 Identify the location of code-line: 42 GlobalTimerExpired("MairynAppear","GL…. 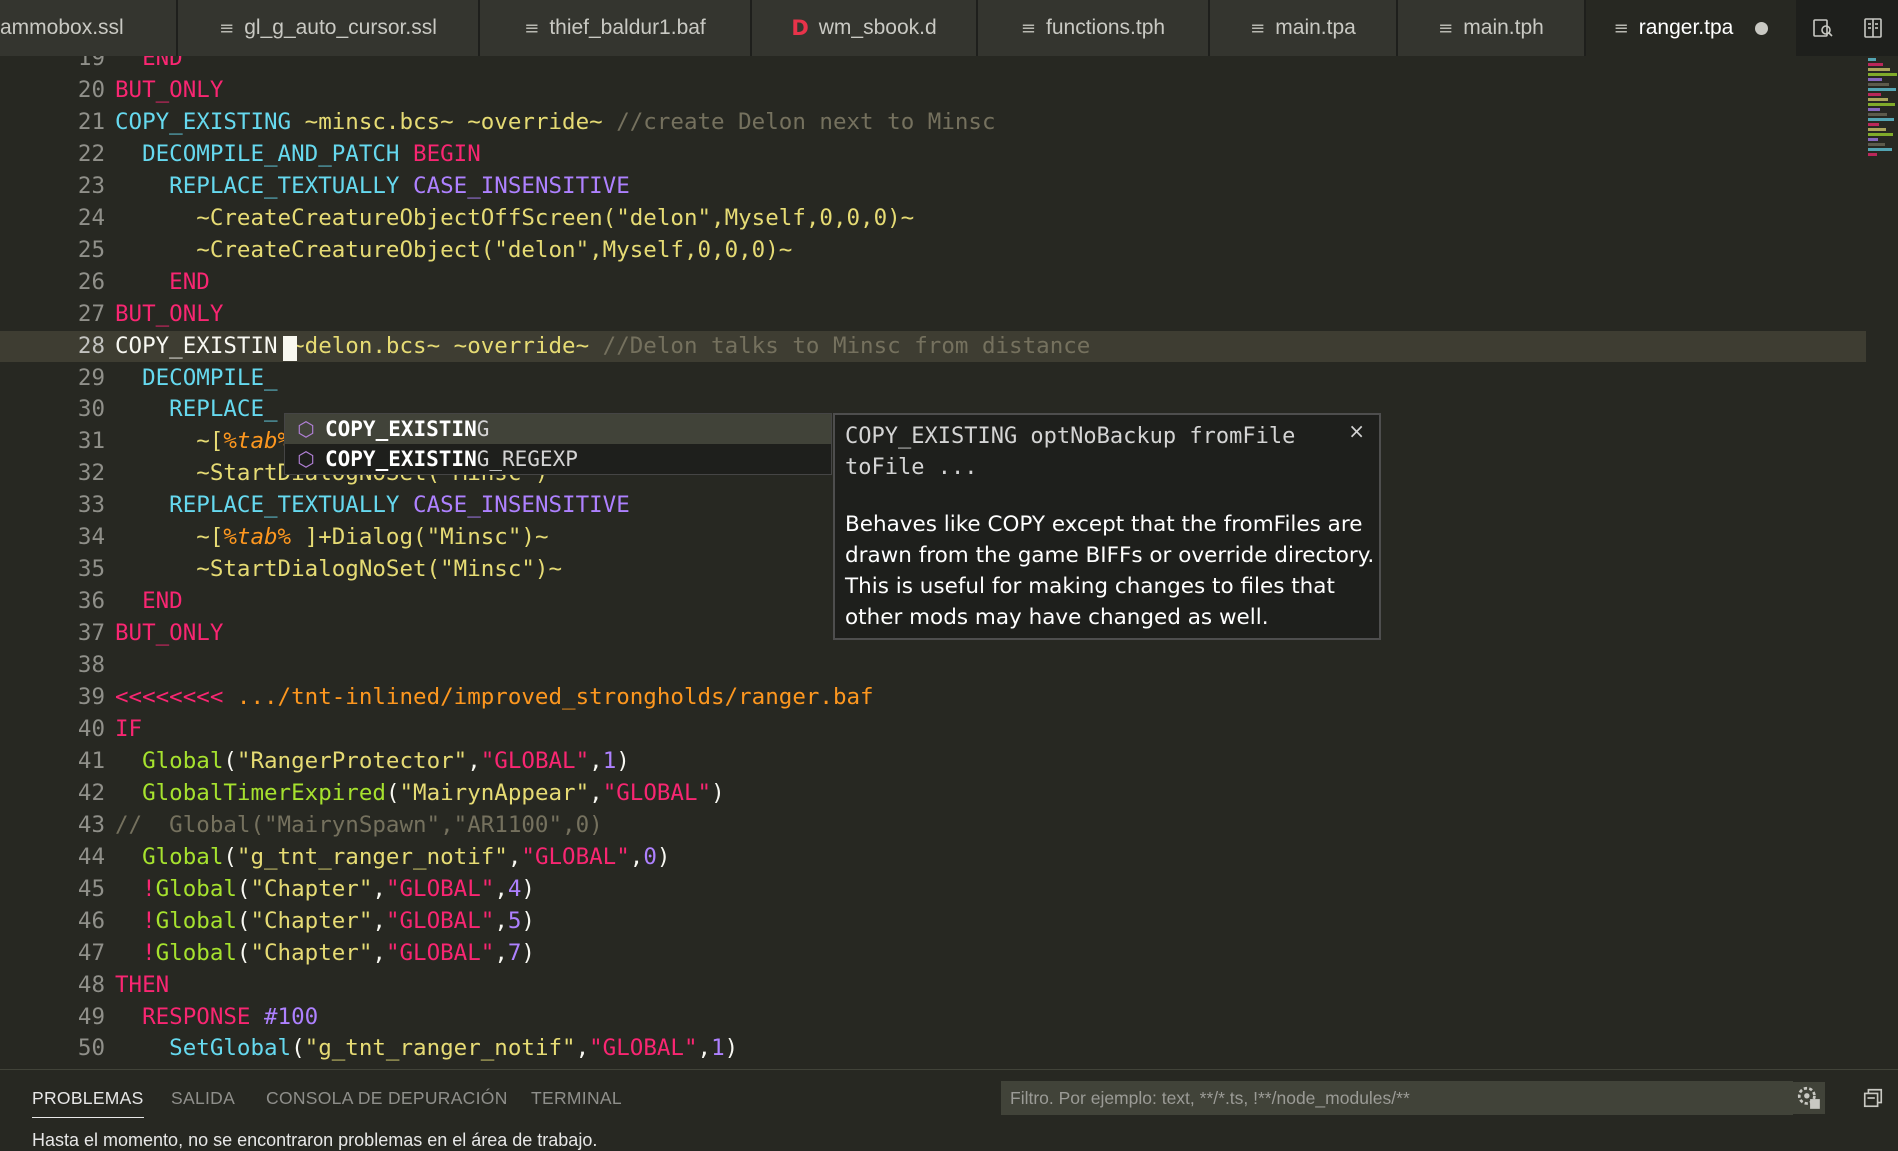
(933, 793).